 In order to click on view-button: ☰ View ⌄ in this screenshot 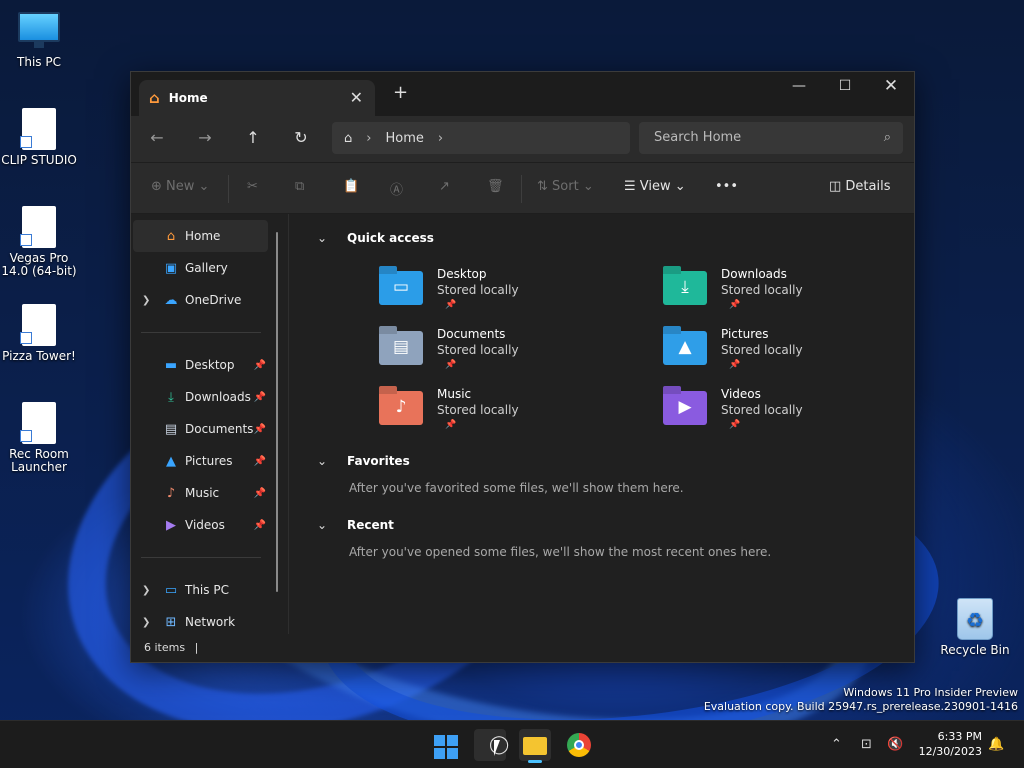, I will do `click(655, 186)`.